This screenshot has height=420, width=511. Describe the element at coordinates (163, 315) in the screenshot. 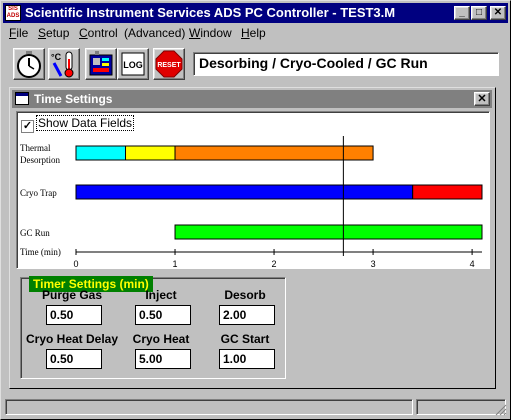

I see `inject-input: 0.50` at that location.